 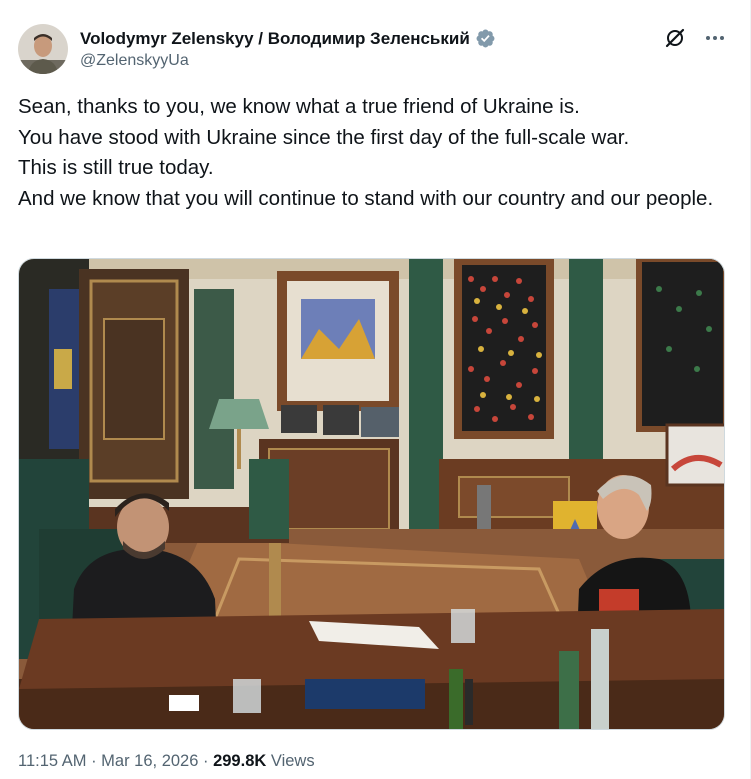 I want to click on tweet-line: This is still true today., so click(x=116, y=167).